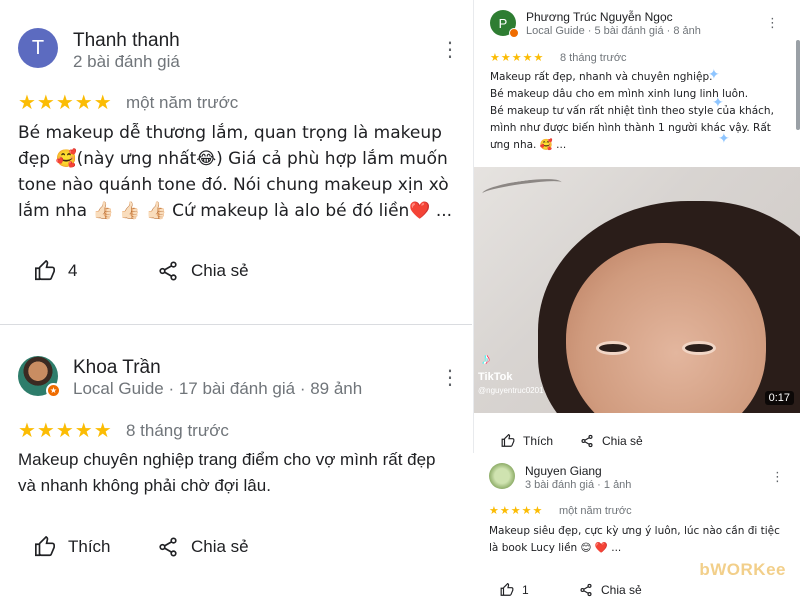 Image resolution: width=800 pixels, height=600 pixels. Describe the element at coordinates (73, 270) in the screenshot. I see `like-count: 4` at that location.